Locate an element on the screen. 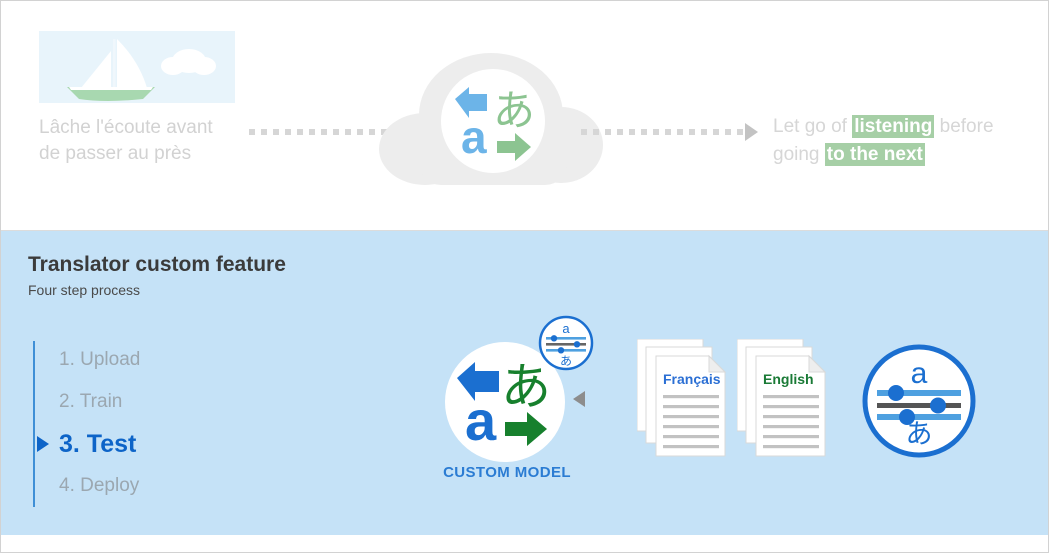 This screenshot has width=1049, height=553. source-block: Lâche l'écoute avant de passer au près is located at coordinates (159, 99).